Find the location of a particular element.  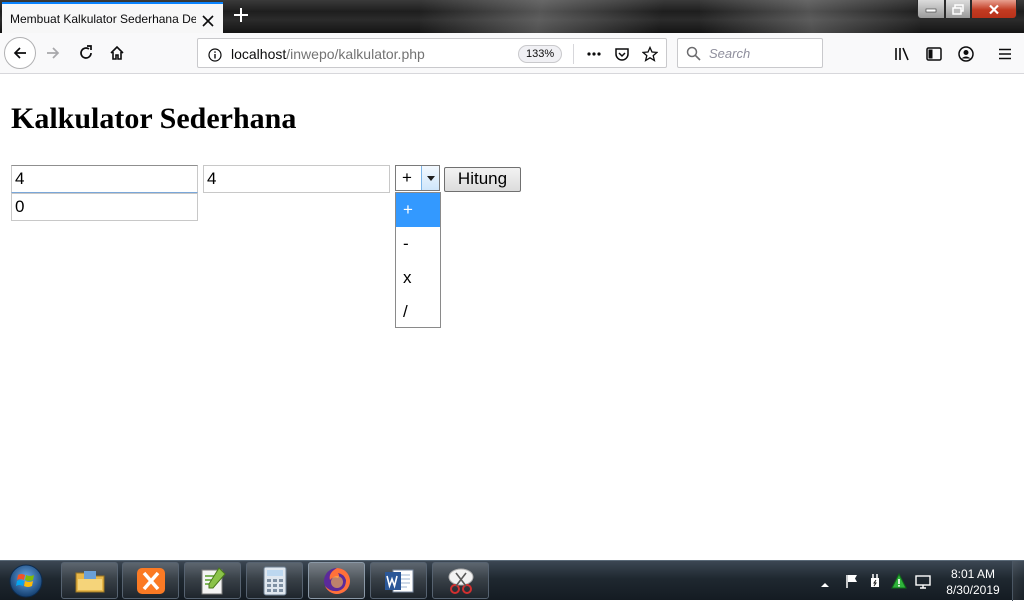

operator-select: + is located at coordinates (417, 178).